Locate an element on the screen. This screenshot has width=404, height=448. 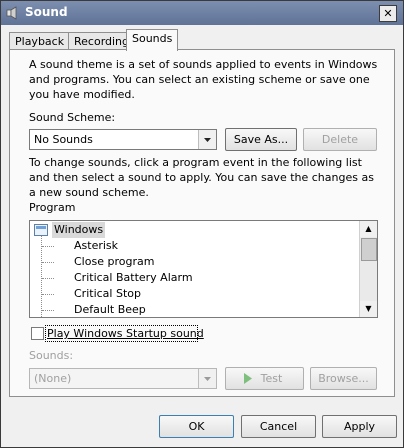
scroll-up-icon: ▲ is located at coordinates (368, 229).